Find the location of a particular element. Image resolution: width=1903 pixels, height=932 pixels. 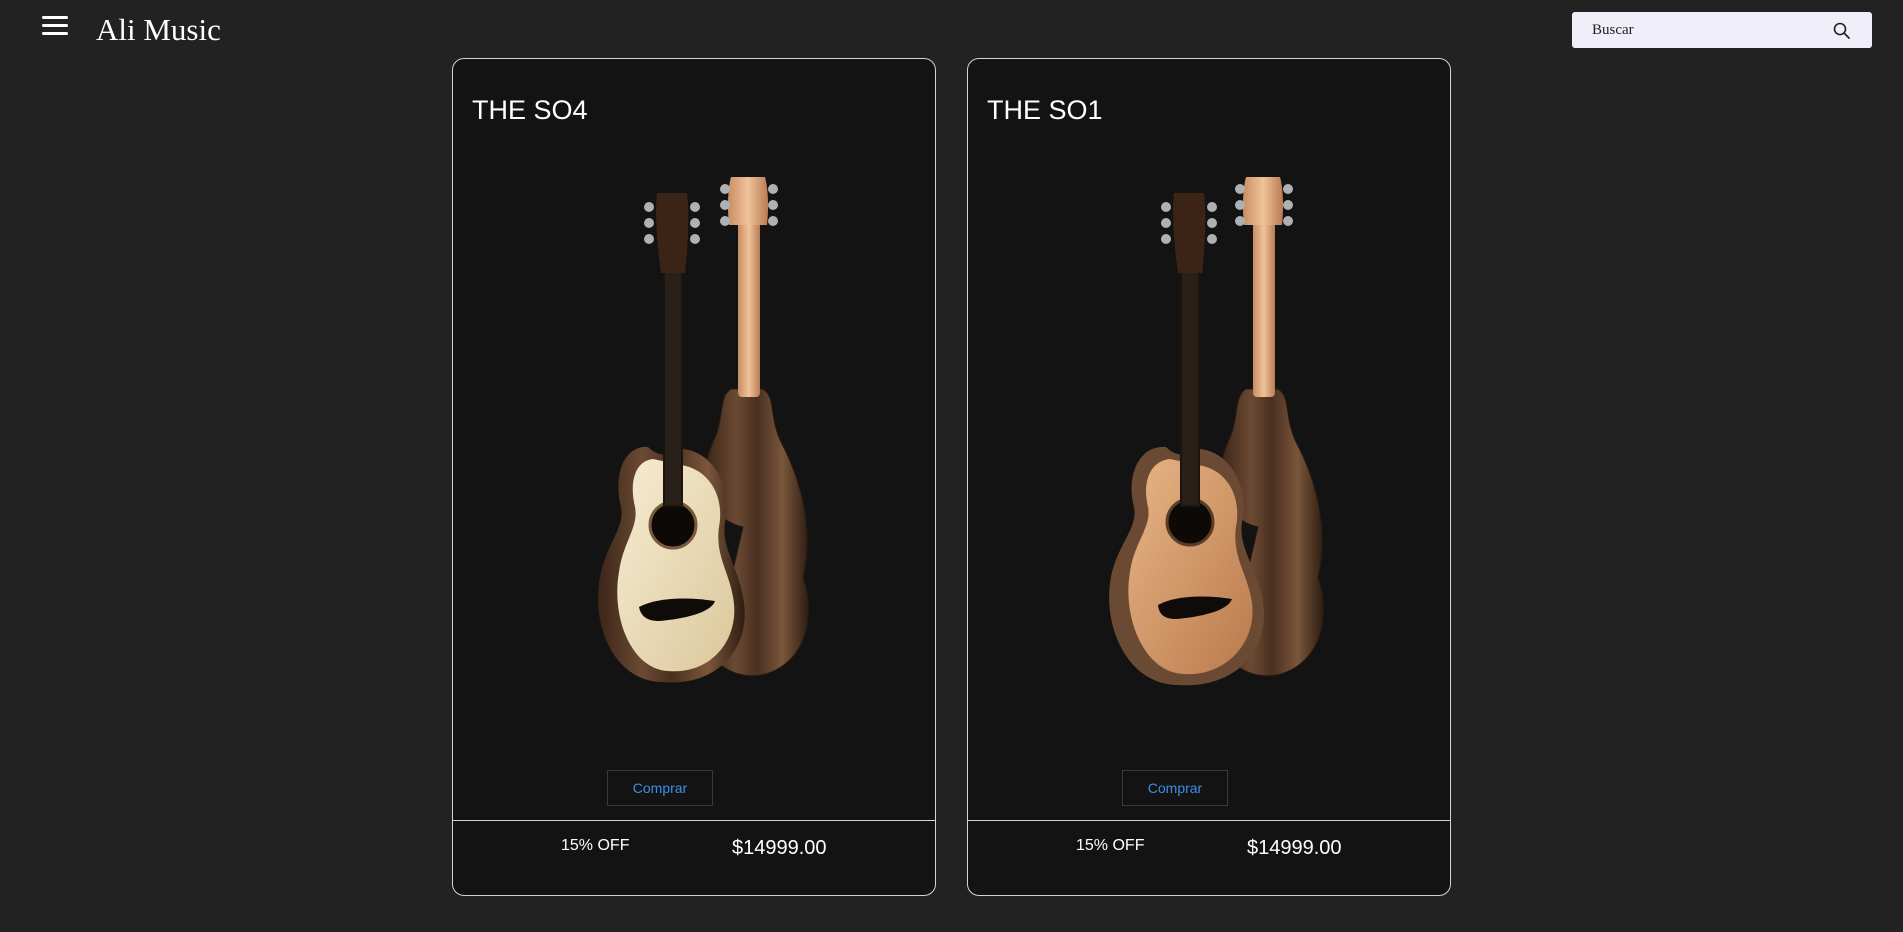

hamburger-menu-icon is located at coordinates (55, 27).